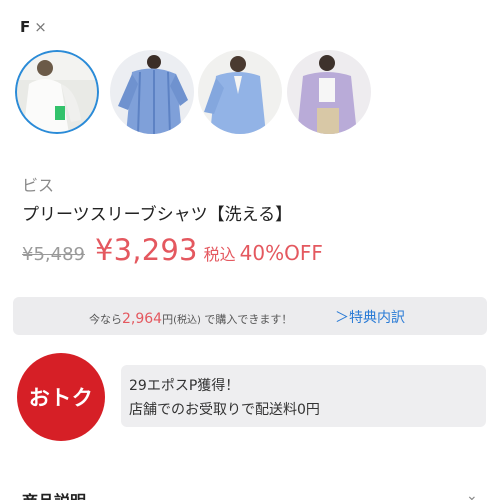 The width and height of the screenshot is (500, 500). I want to click on section-title-description: 商品説明, so click(54, 494).